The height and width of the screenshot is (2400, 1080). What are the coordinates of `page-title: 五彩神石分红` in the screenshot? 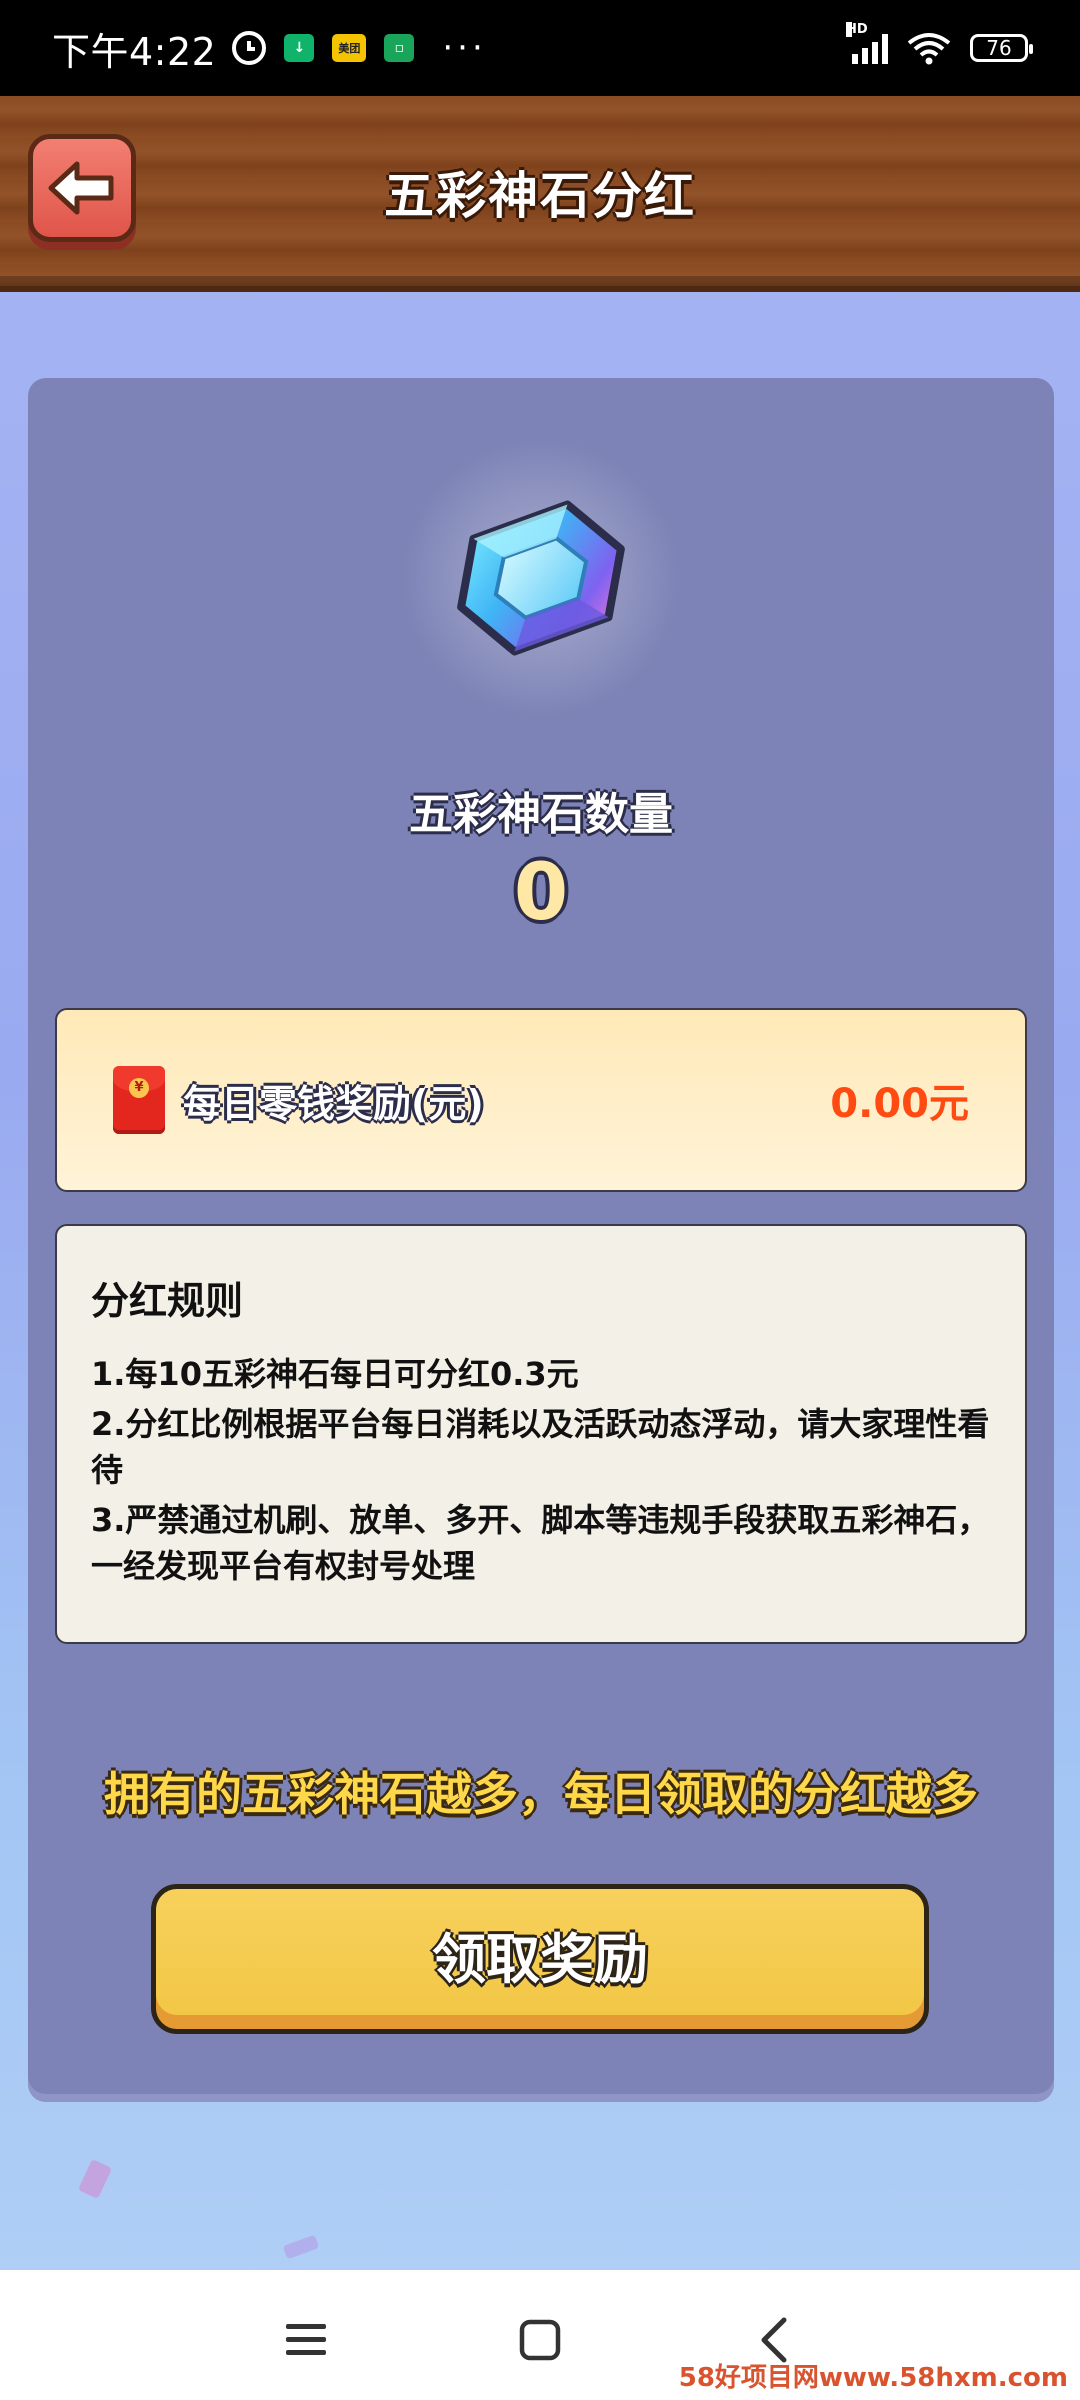 It's located at (540, 196).